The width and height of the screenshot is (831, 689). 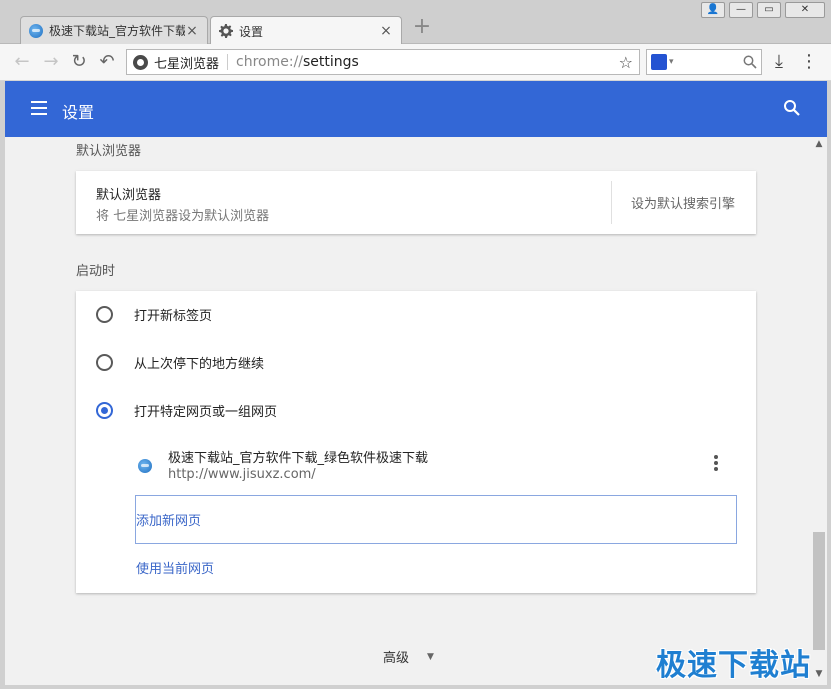 I want to click on minimize-button: —, so click(x=741, y=10).